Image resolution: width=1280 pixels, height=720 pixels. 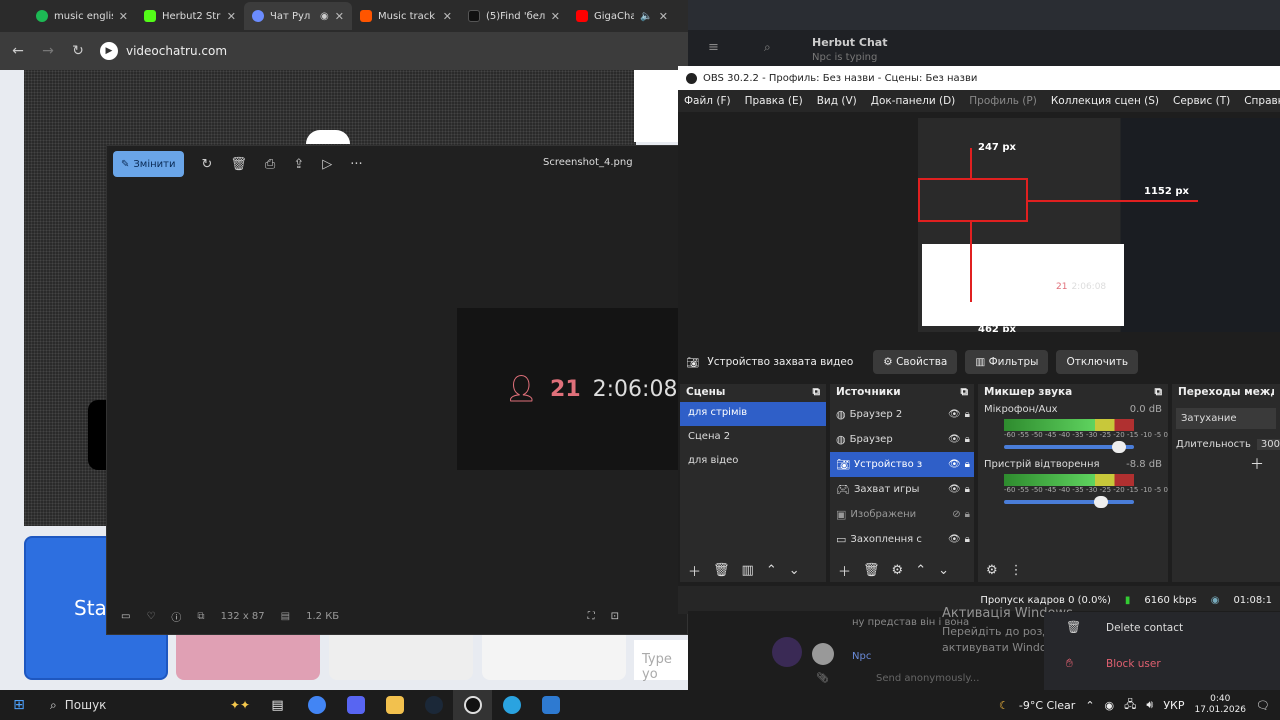 What do you see at coordinates (661, 661) in the screenshot?
I see `chat-input: Type yo` at bounding box center [661, 661].